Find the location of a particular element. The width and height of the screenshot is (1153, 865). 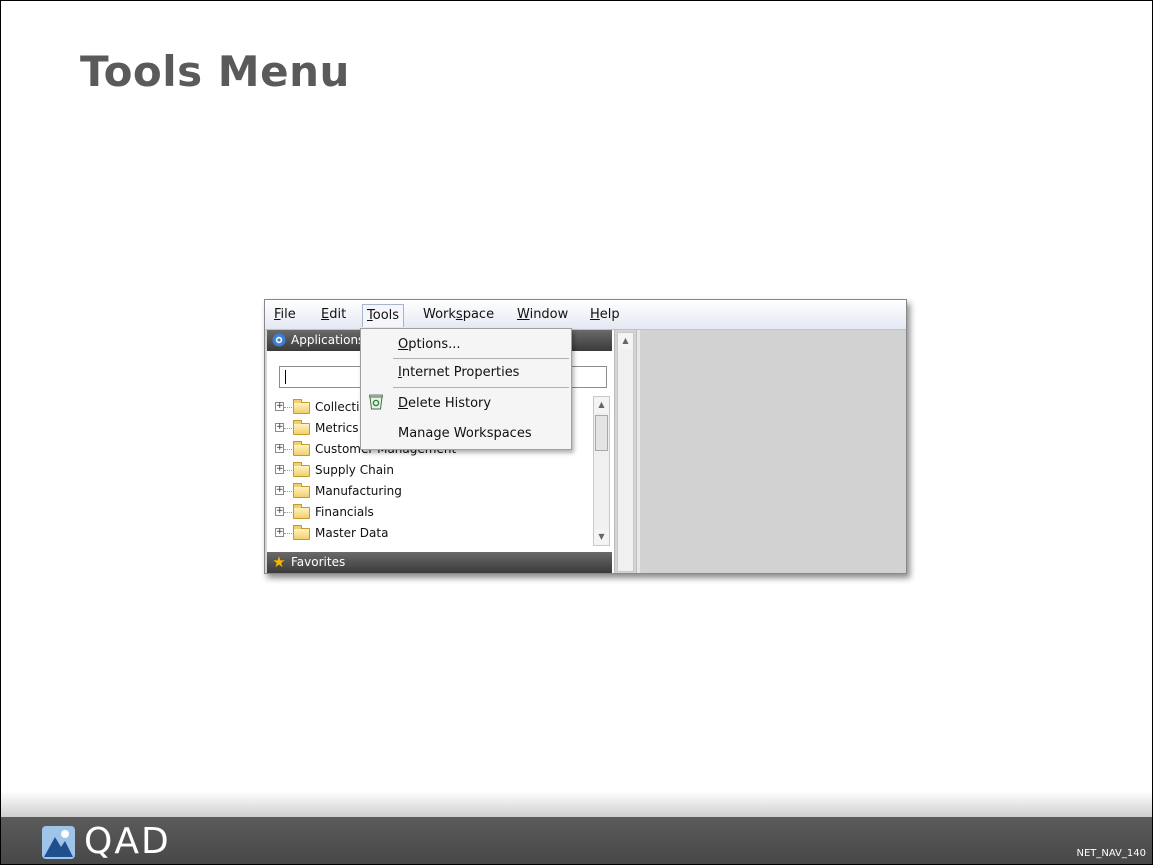

menu-help: Help is located at coordinates (605, 314).